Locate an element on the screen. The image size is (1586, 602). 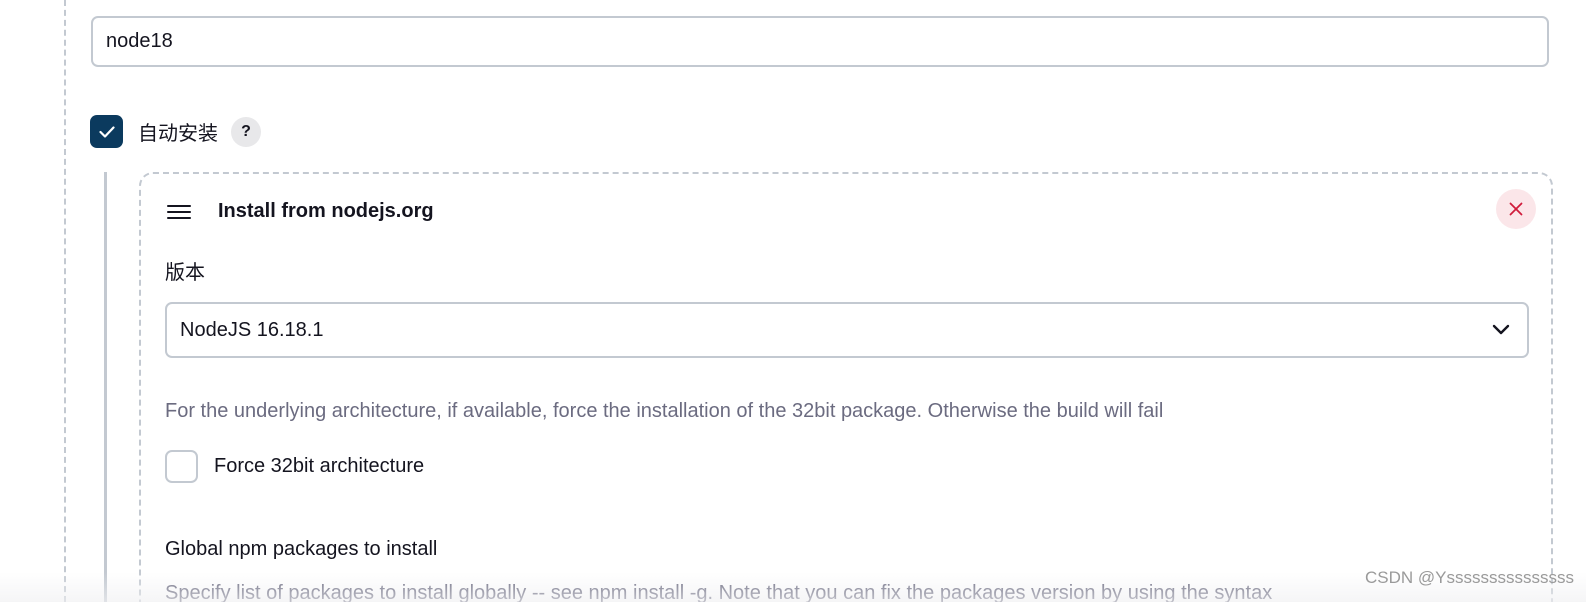
close-icon is located at coordinates (1516, 209).